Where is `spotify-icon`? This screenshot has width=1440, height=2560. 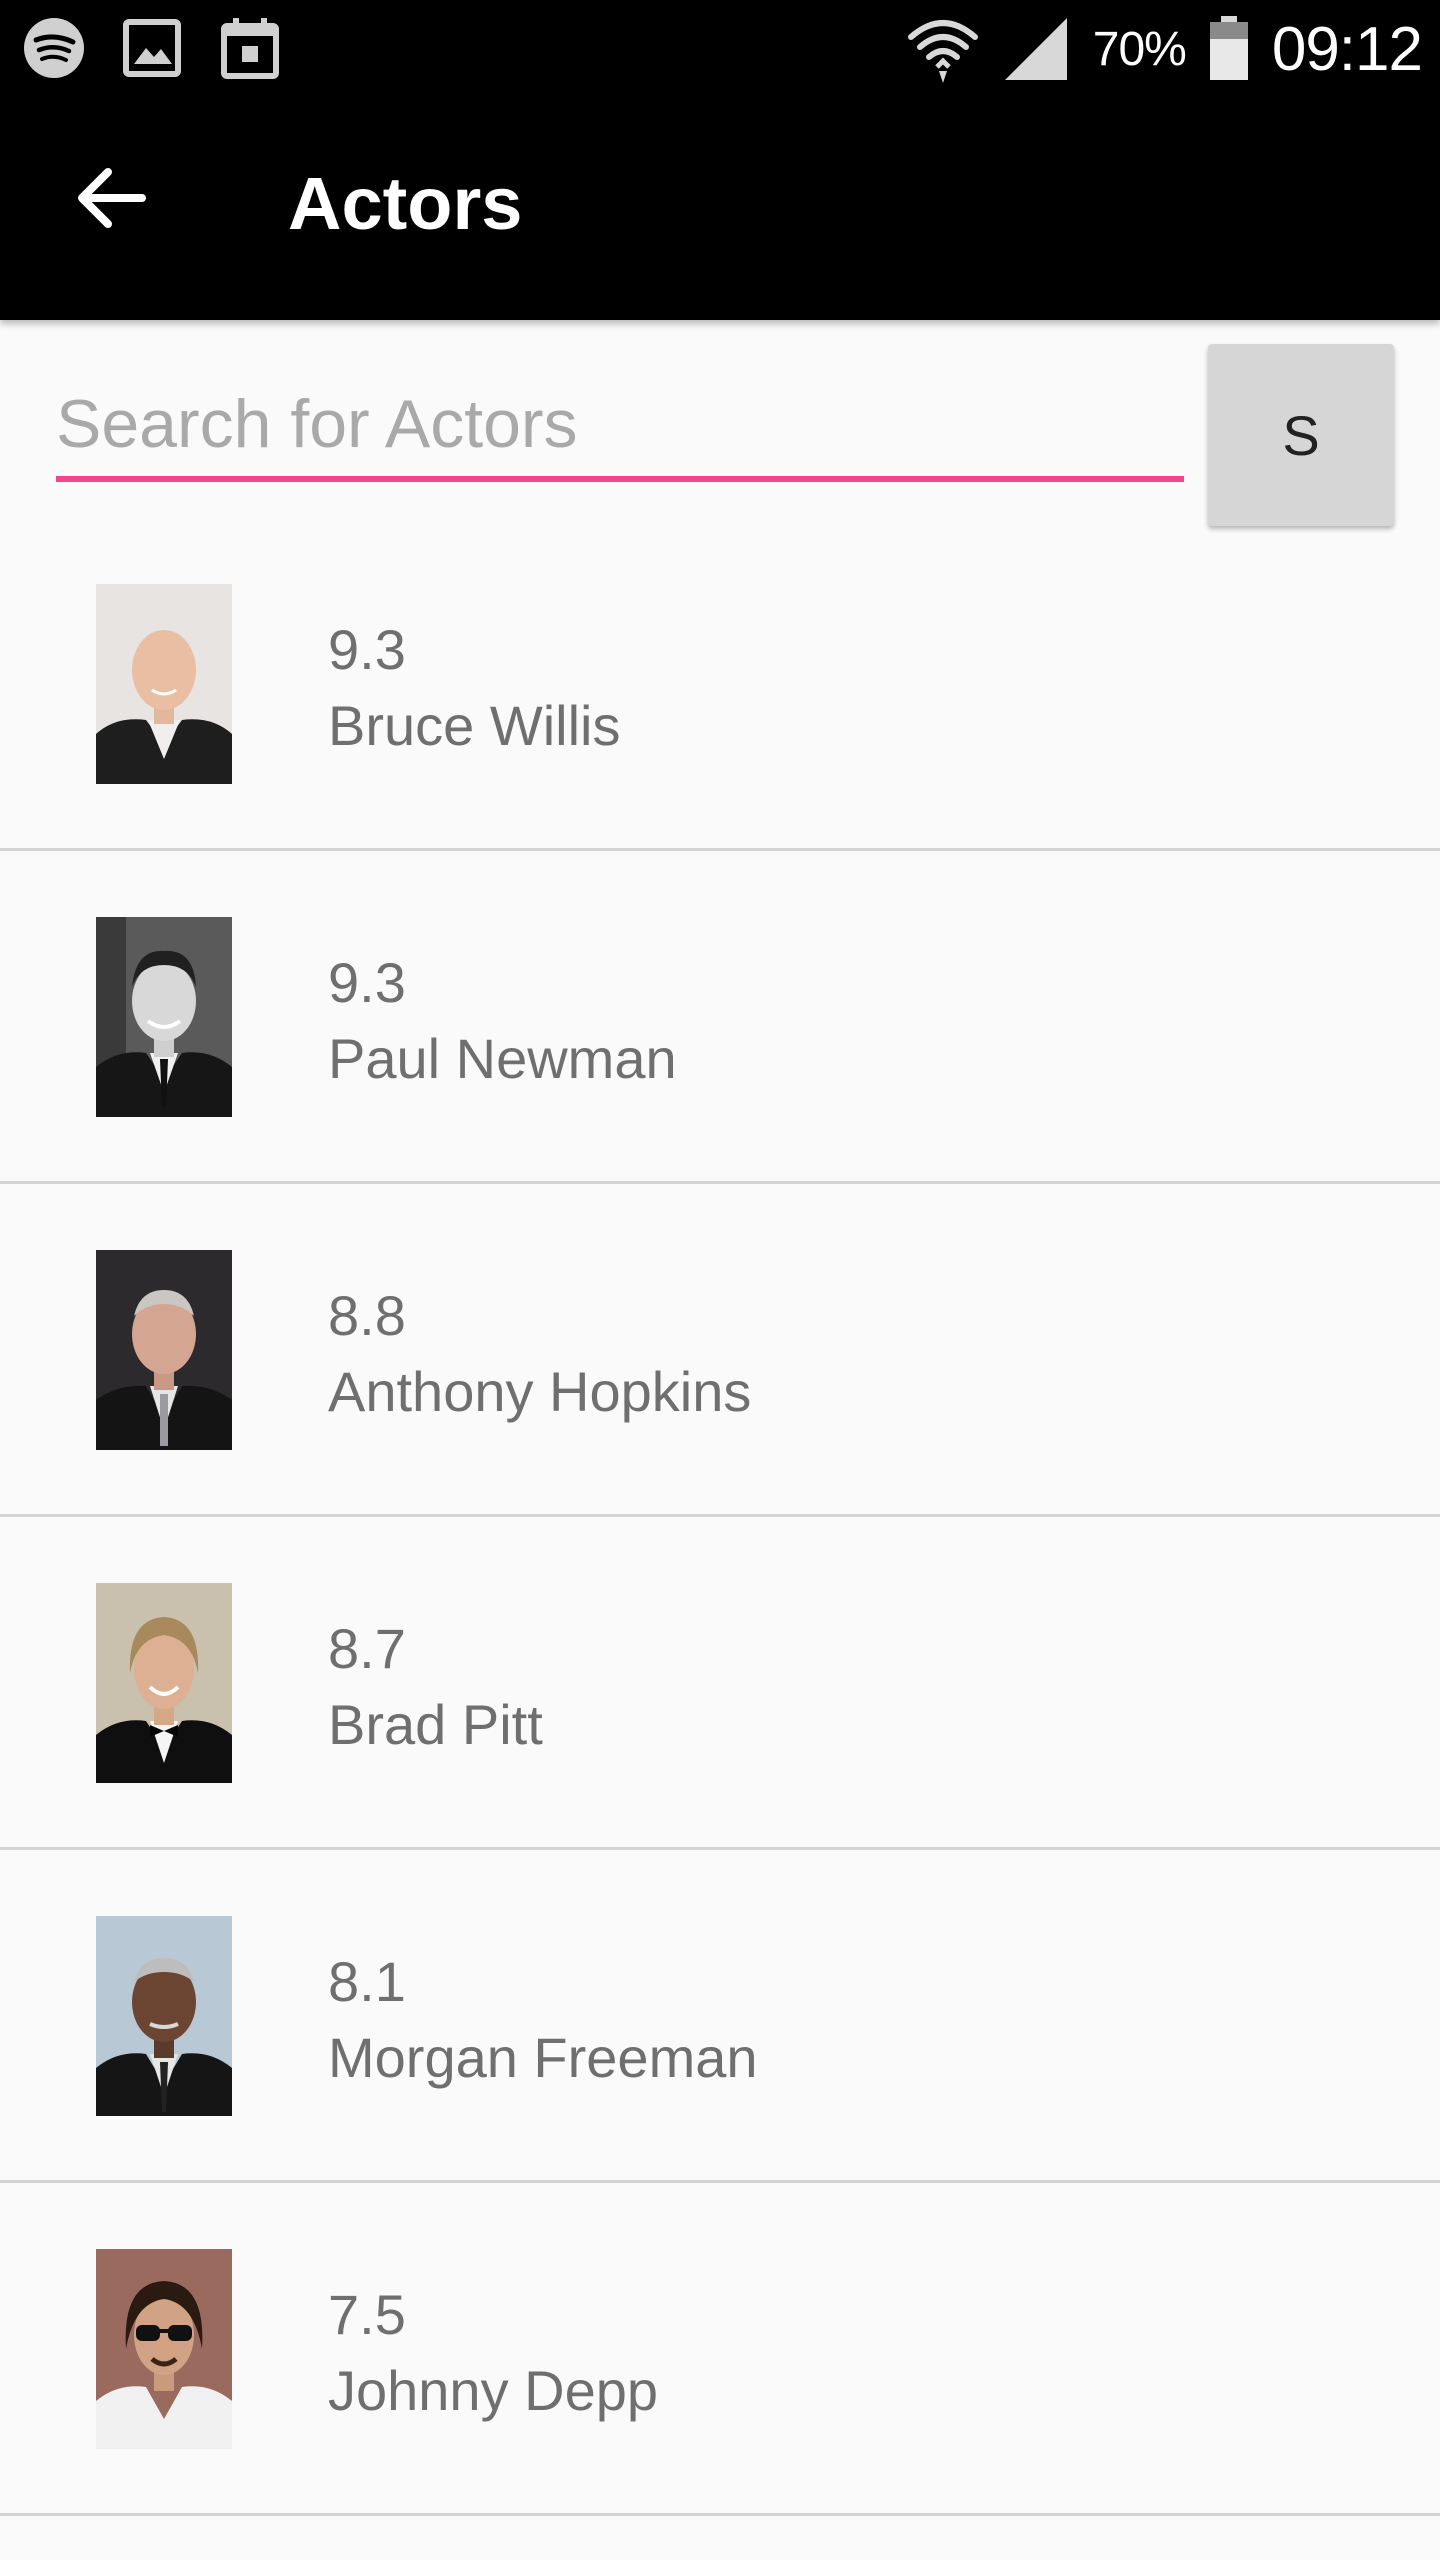
spotify-icon is located at coordinates (54, 48).